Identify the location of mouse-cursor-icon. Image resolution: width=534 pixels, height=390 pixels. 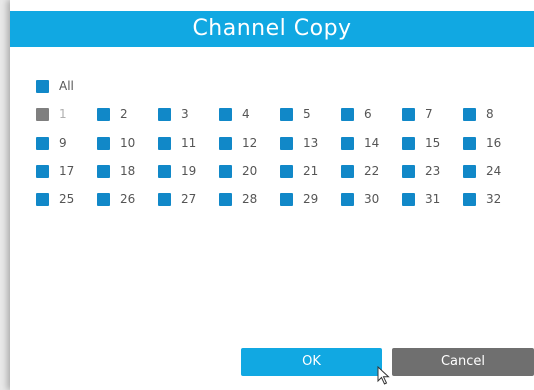
(383, 375).